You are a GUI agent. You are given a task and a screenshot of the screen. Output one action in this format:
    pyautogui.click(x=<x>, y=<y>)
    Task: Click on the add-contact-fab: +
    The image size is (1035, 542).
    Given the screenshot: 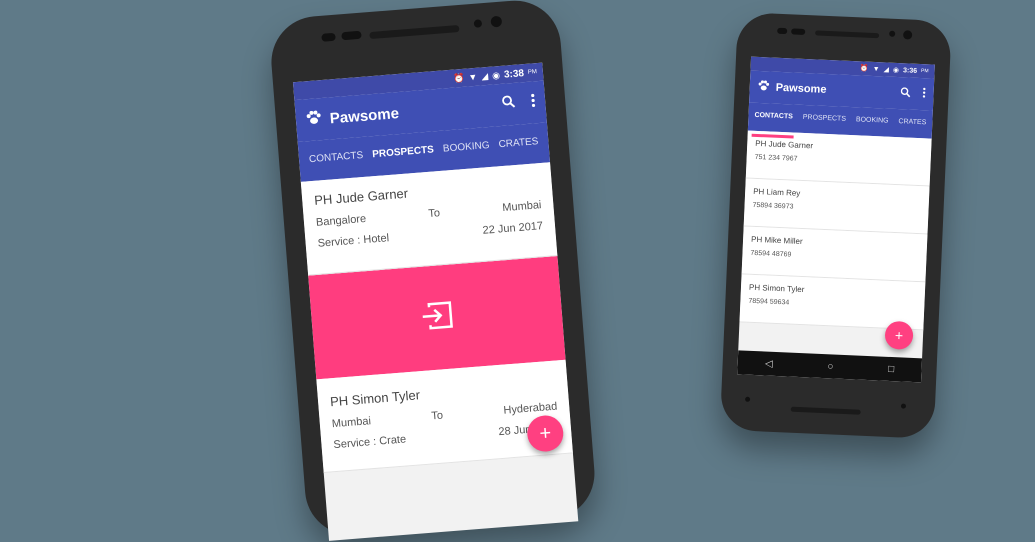 What is the action you would take?
    pyautogui.click(x=899, y=335)
    